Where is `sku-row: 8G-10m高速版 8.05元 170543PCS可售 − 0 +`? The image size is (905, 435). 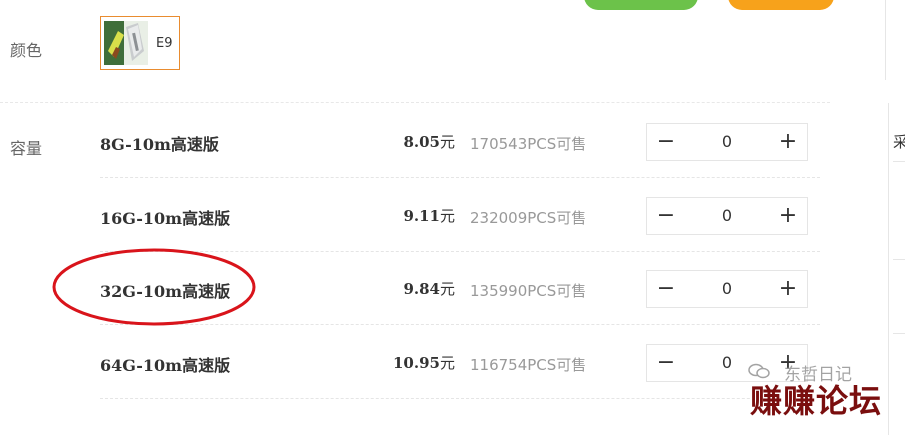
sku-row: 8G-10m高速版 8.05元 170543PCS可售 − 0 + is located at coordinates (460, 141).